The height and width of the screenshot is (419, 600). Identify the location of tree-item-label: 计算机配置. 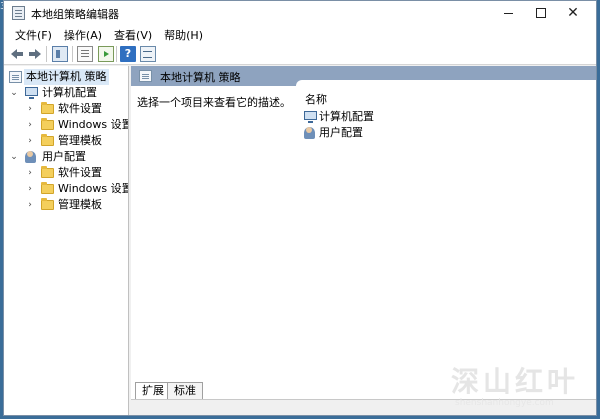
(69, 92).